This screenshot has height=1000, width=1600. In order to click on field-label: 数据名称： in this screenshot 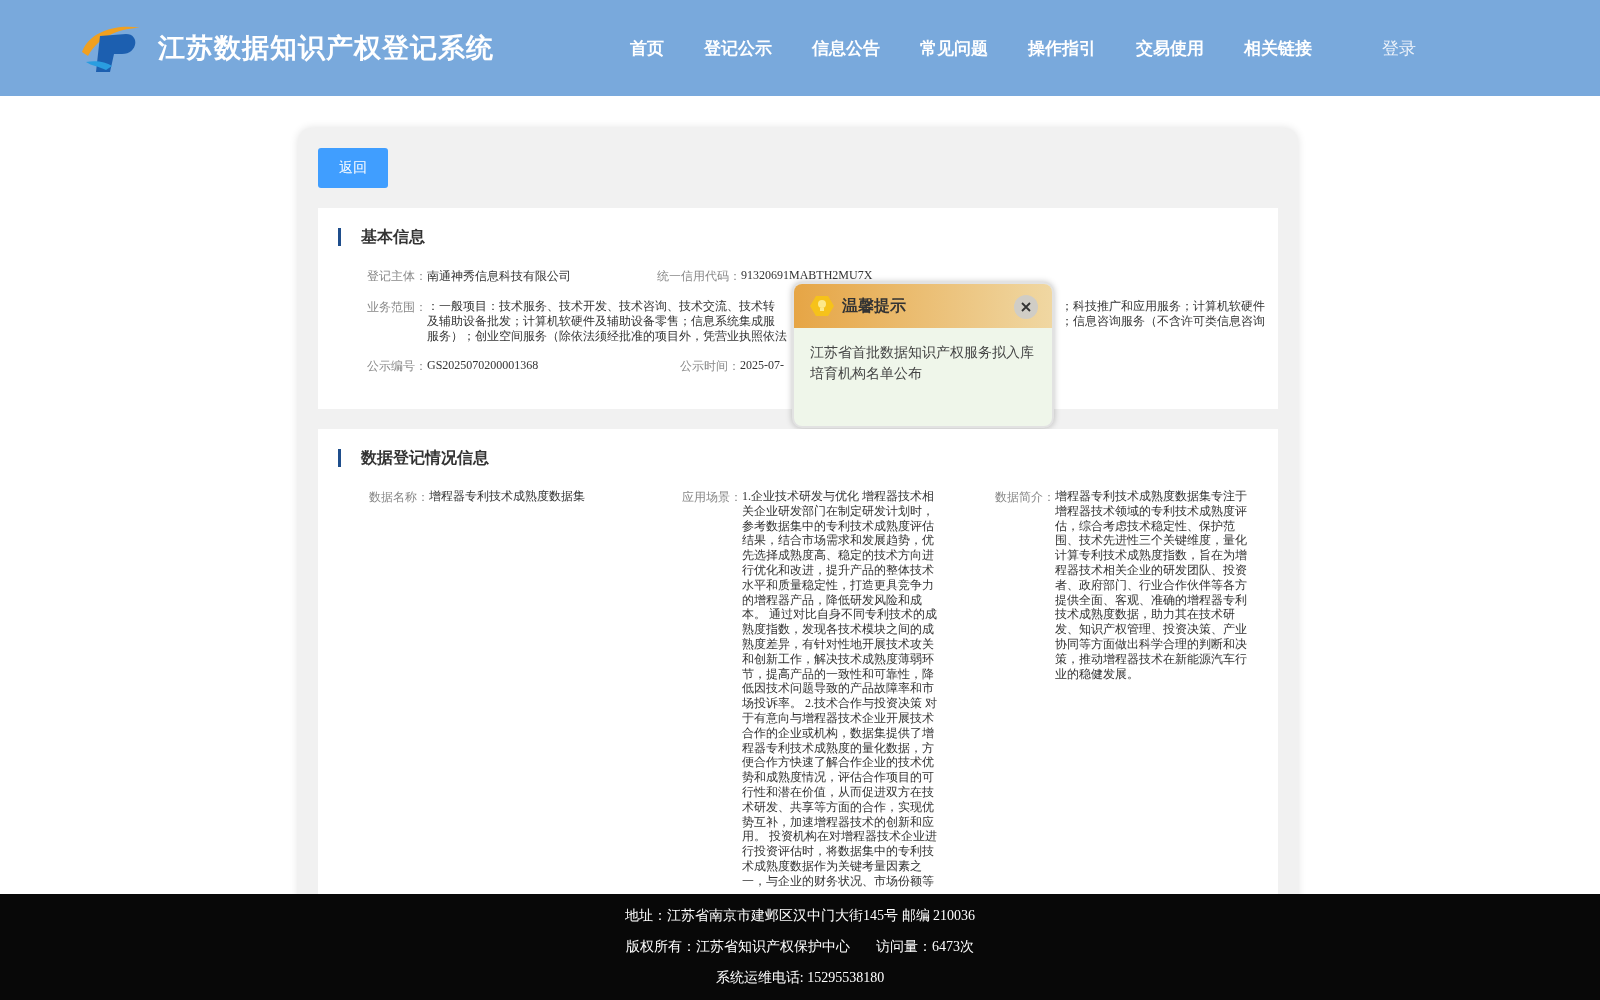, I will do `click(398, 497)`.